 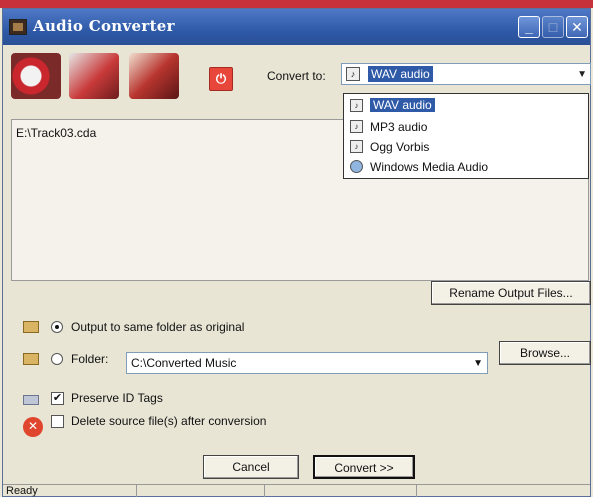 I want to click on folder-path-select: C:\Converted Music ▼, so click(x=307, y=363).